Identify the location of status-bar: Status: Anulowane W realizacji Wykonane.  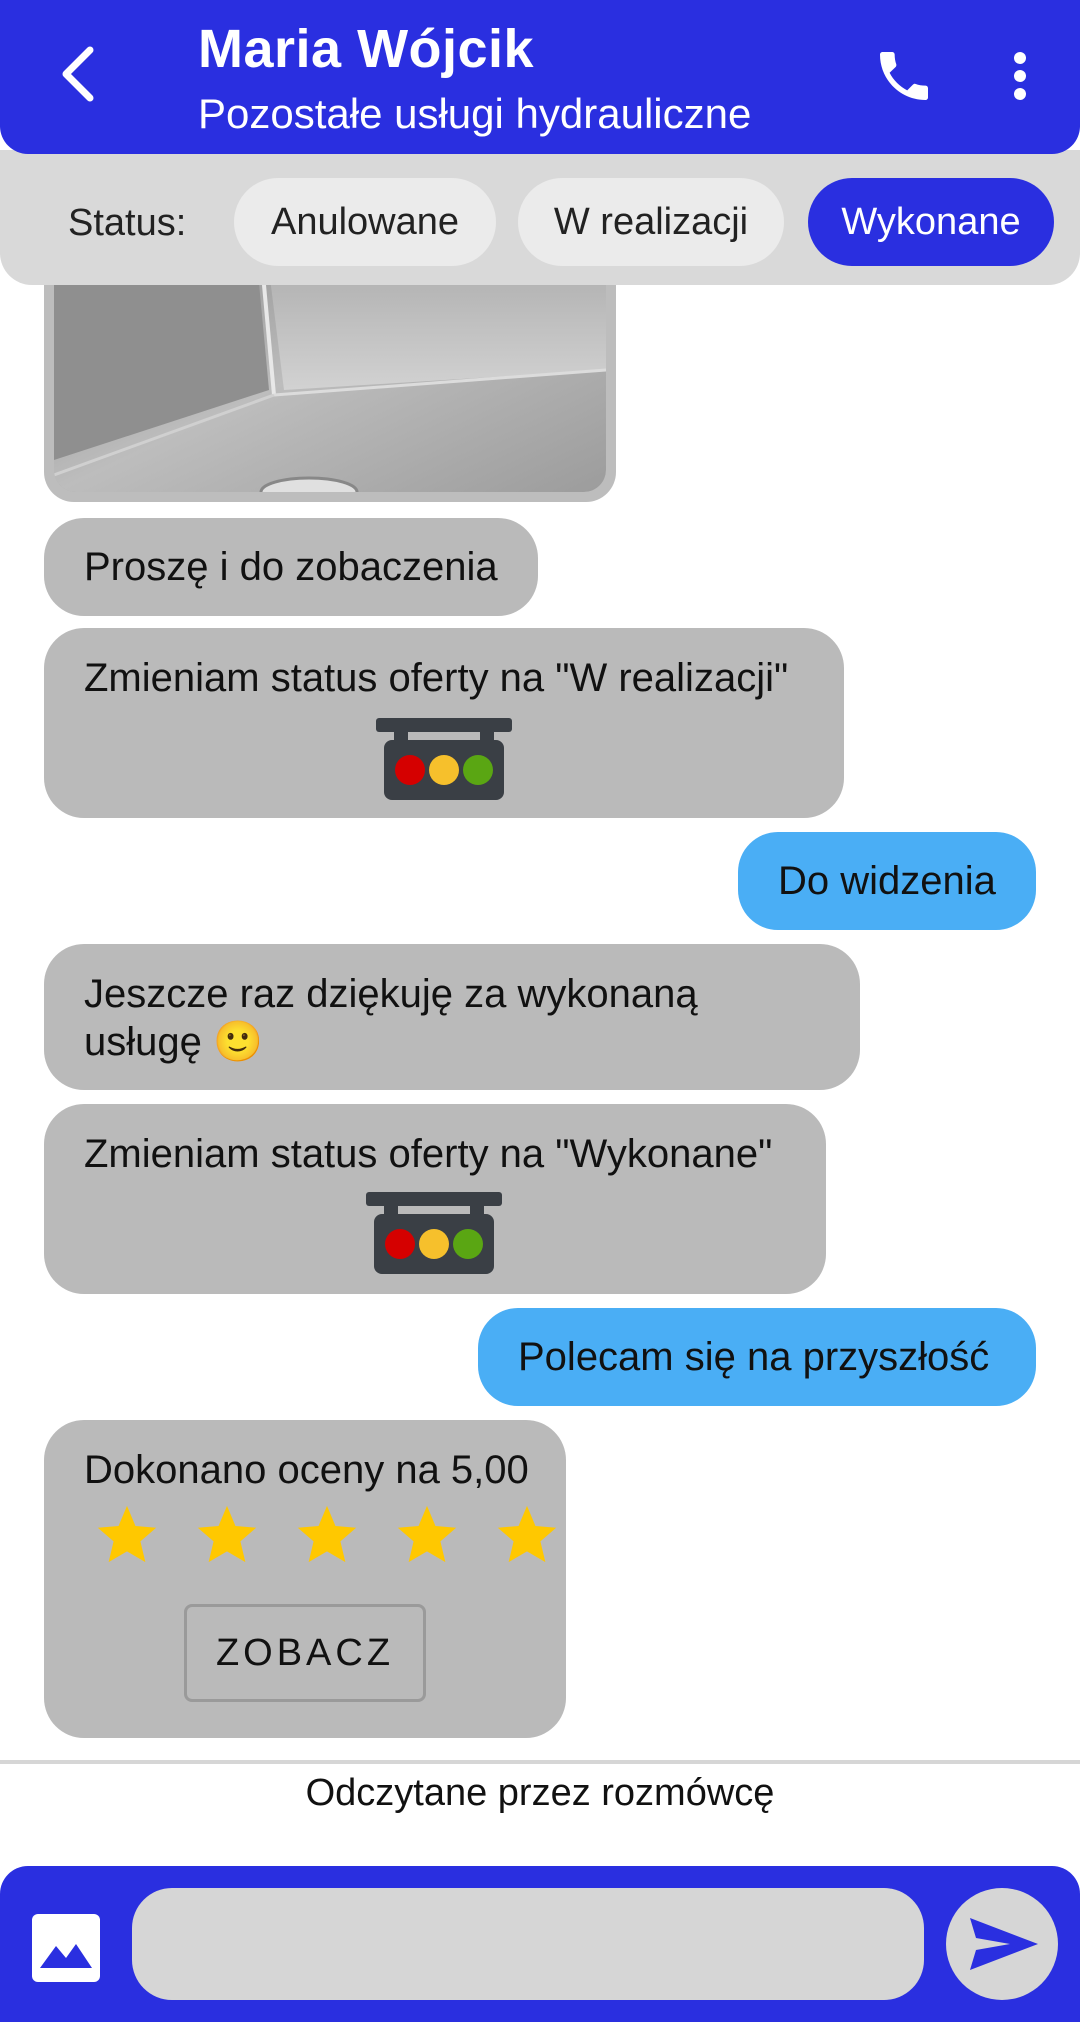
(540, 217).